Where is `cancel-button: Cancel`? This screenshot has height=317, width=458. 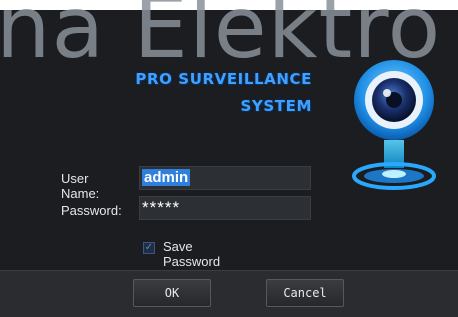
cancel-button: Cancel is located at coordinates (305, 293).